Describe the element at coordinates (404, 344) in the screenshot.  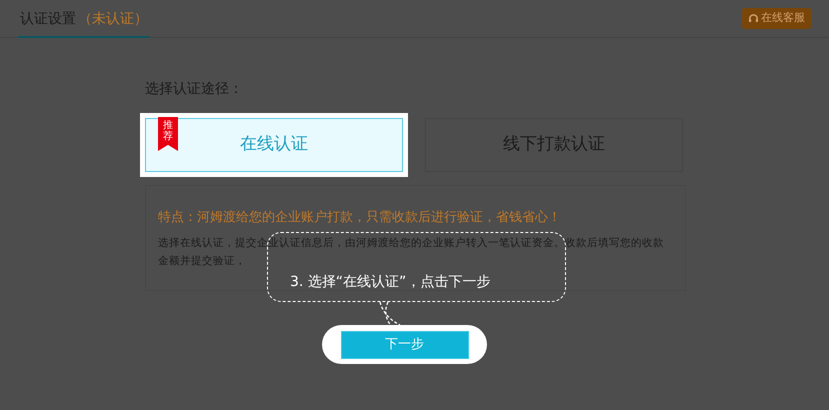
I see `next-button: 下一步` at that location.